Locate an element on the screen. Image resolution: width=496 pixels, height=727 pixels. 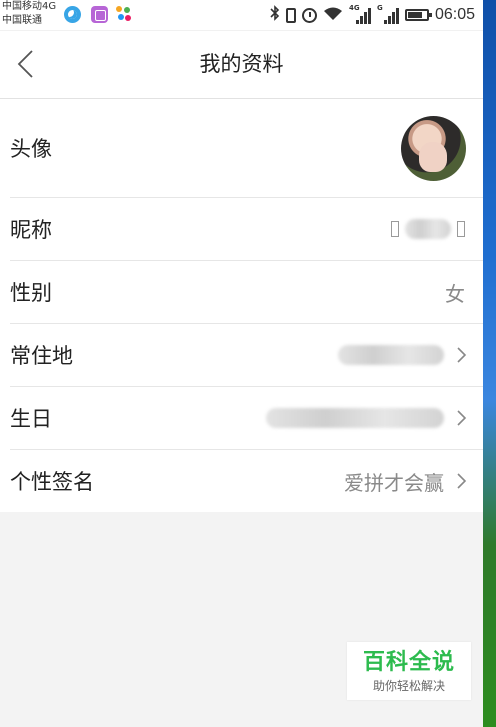
wifi-icon is located at coordinates (333, 15).